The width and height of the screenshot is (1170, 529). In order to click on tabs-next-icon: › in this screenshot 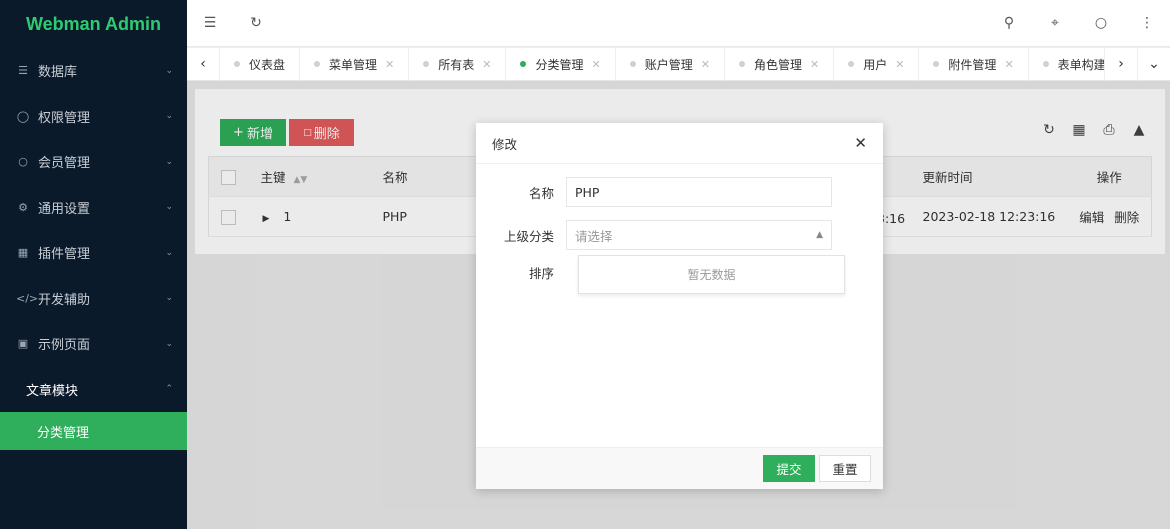, I will do `click(1120, 64)`.